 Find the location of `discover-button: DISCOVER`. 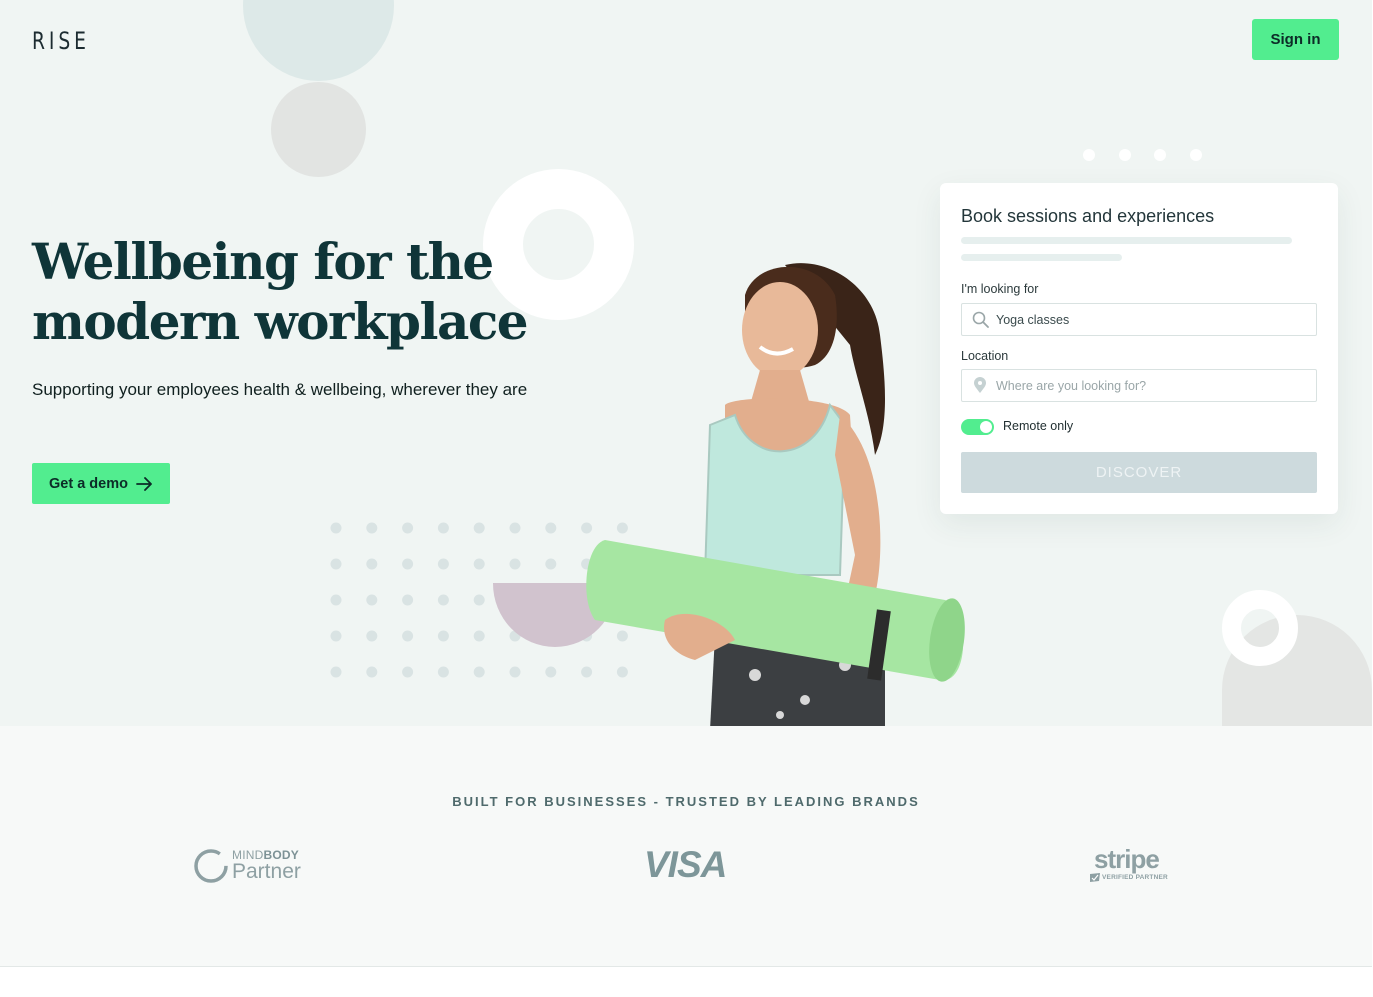

discover-button: DISCOVER is located at coordinates (1139, 472).